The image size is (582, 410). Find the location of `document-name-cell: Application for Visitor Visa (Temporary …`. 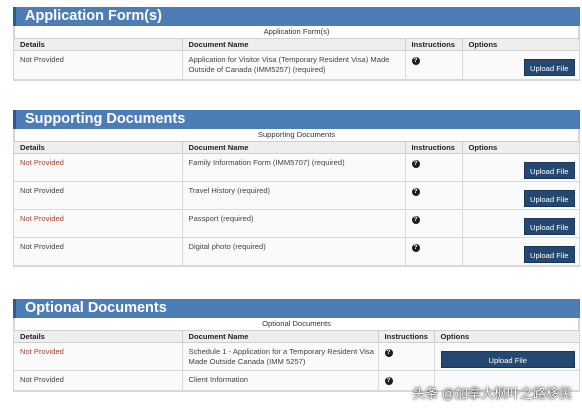

document-name-cell: Application for Visitor Visa (Temporary … is located at coordinates (294, 65).